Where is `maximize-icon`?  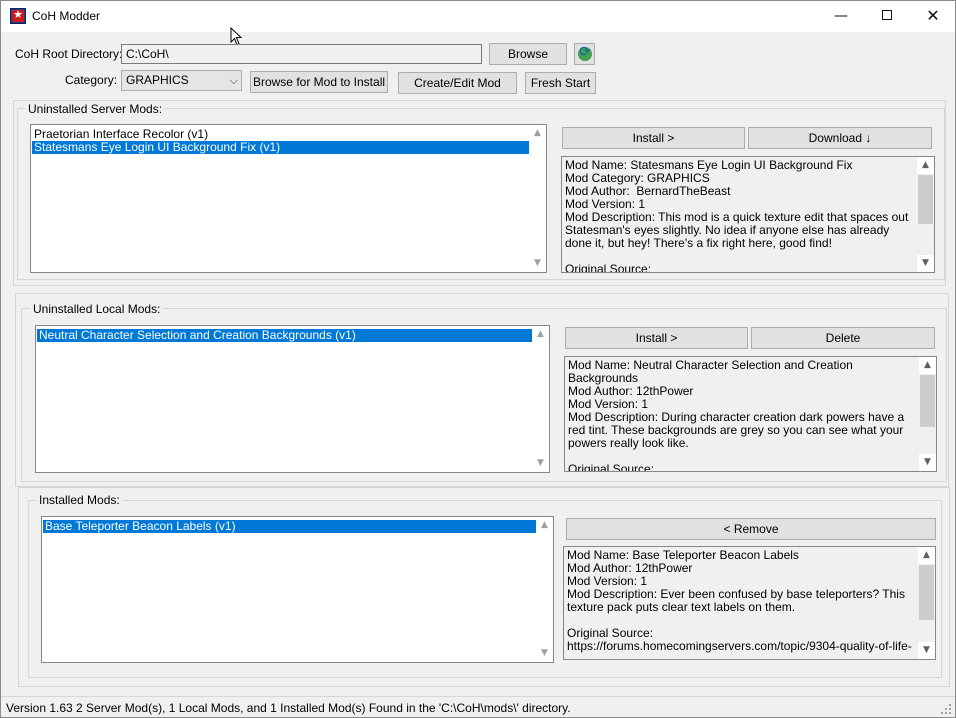
maximize-icon is located at coordinates (887, 14).